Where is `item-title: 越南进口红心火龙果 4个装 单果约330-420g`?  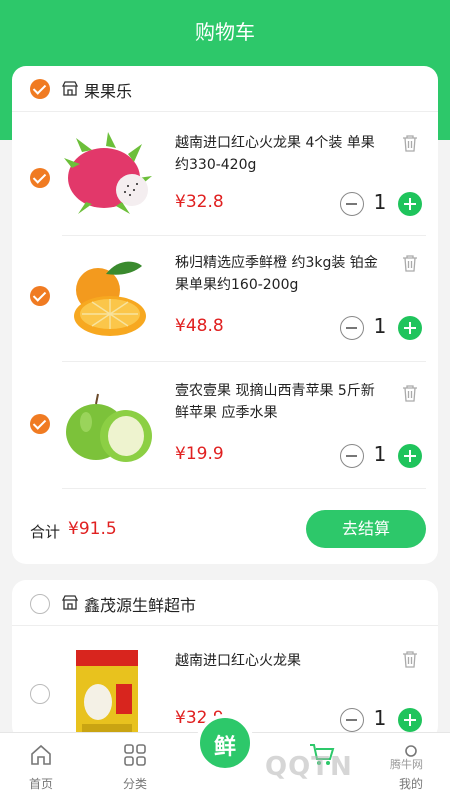
item-title: 越南进口红心火龙果 4个装 单果约330-420g is located at coordinates (280, 154).